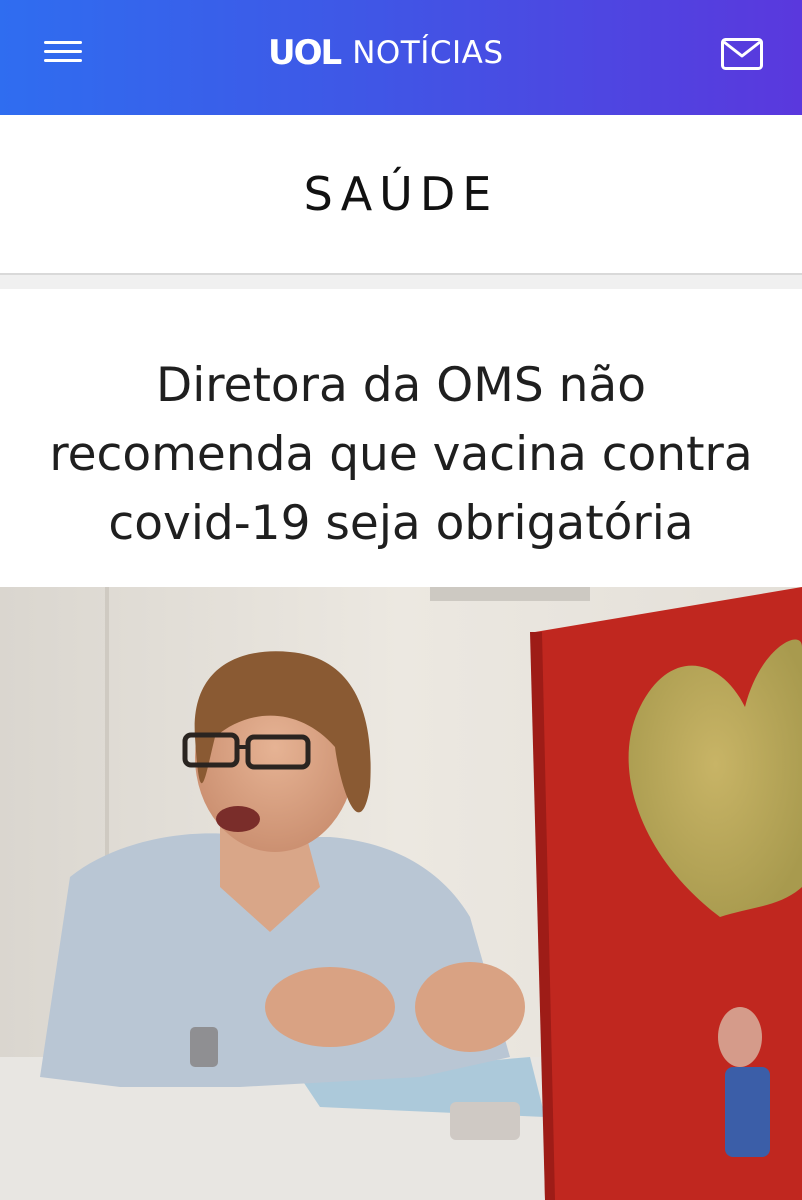 The height and width of the screenshot is (1200, 802). I want to click on site-section-label: NOTÍCIAS, so click(428, 53).